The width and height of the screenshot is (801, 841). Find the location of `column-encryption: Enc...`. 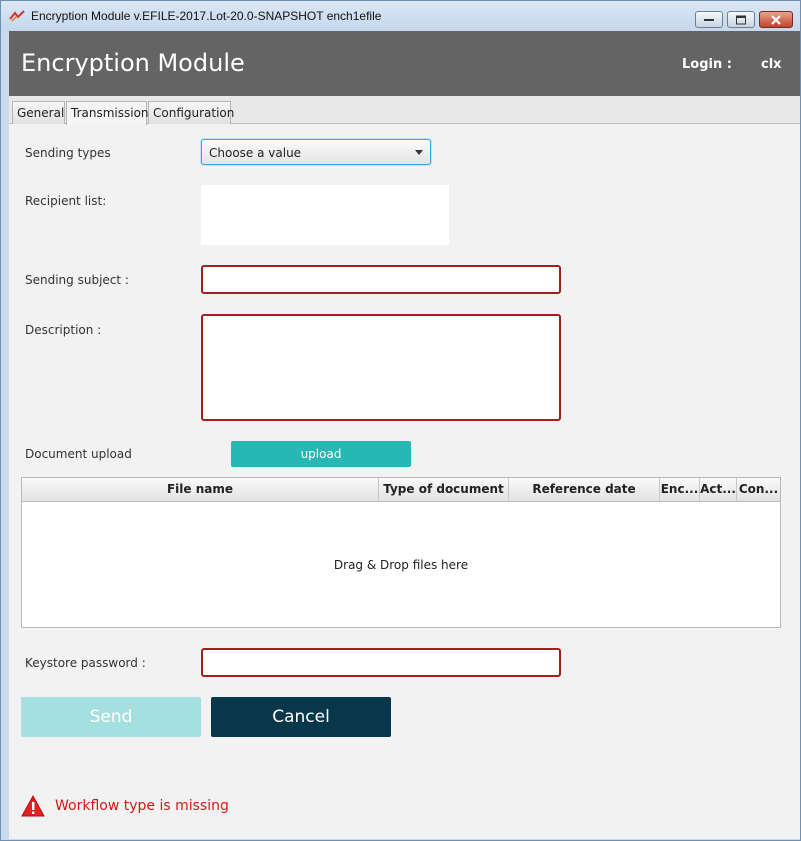

column-encryption: Enc... is located at coordinates (680, 489).